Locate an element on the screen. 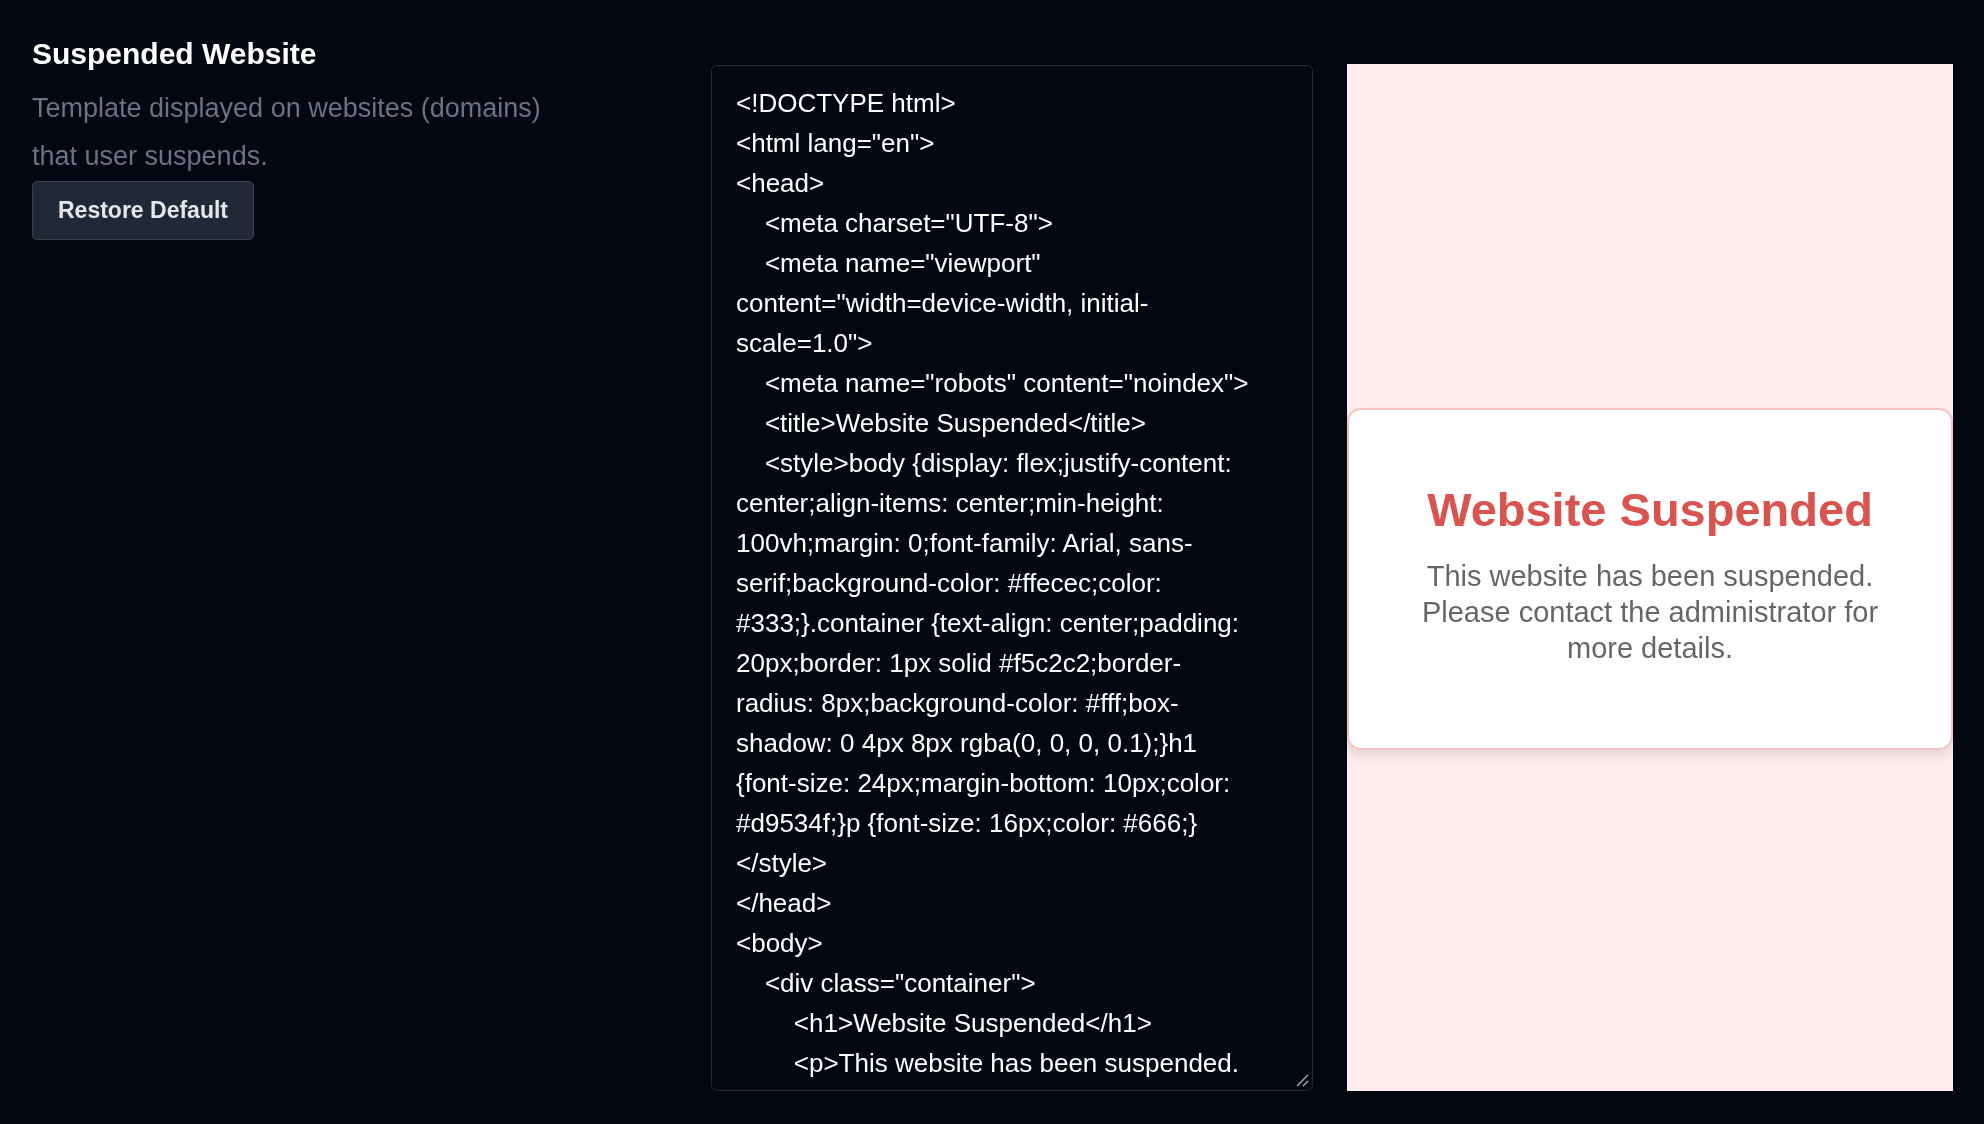 The height and width of the screenshot is (1124, 1984). preview-message: This website has been suspended. Please contact the administrator for more details. is located at coordinates (1650, 612).